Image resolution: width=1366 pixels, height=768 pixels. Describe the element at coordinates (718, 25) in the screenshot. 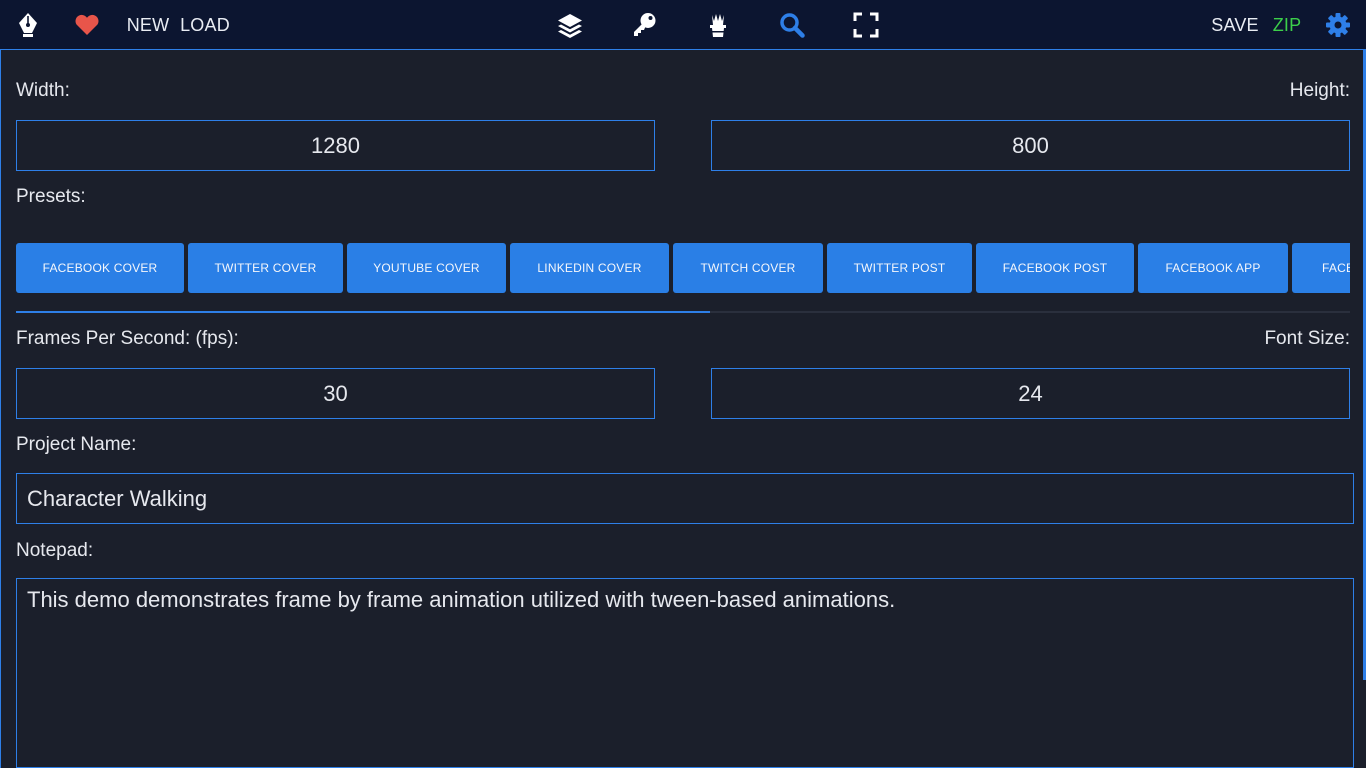

I see `magic-hat-icon` at that location.